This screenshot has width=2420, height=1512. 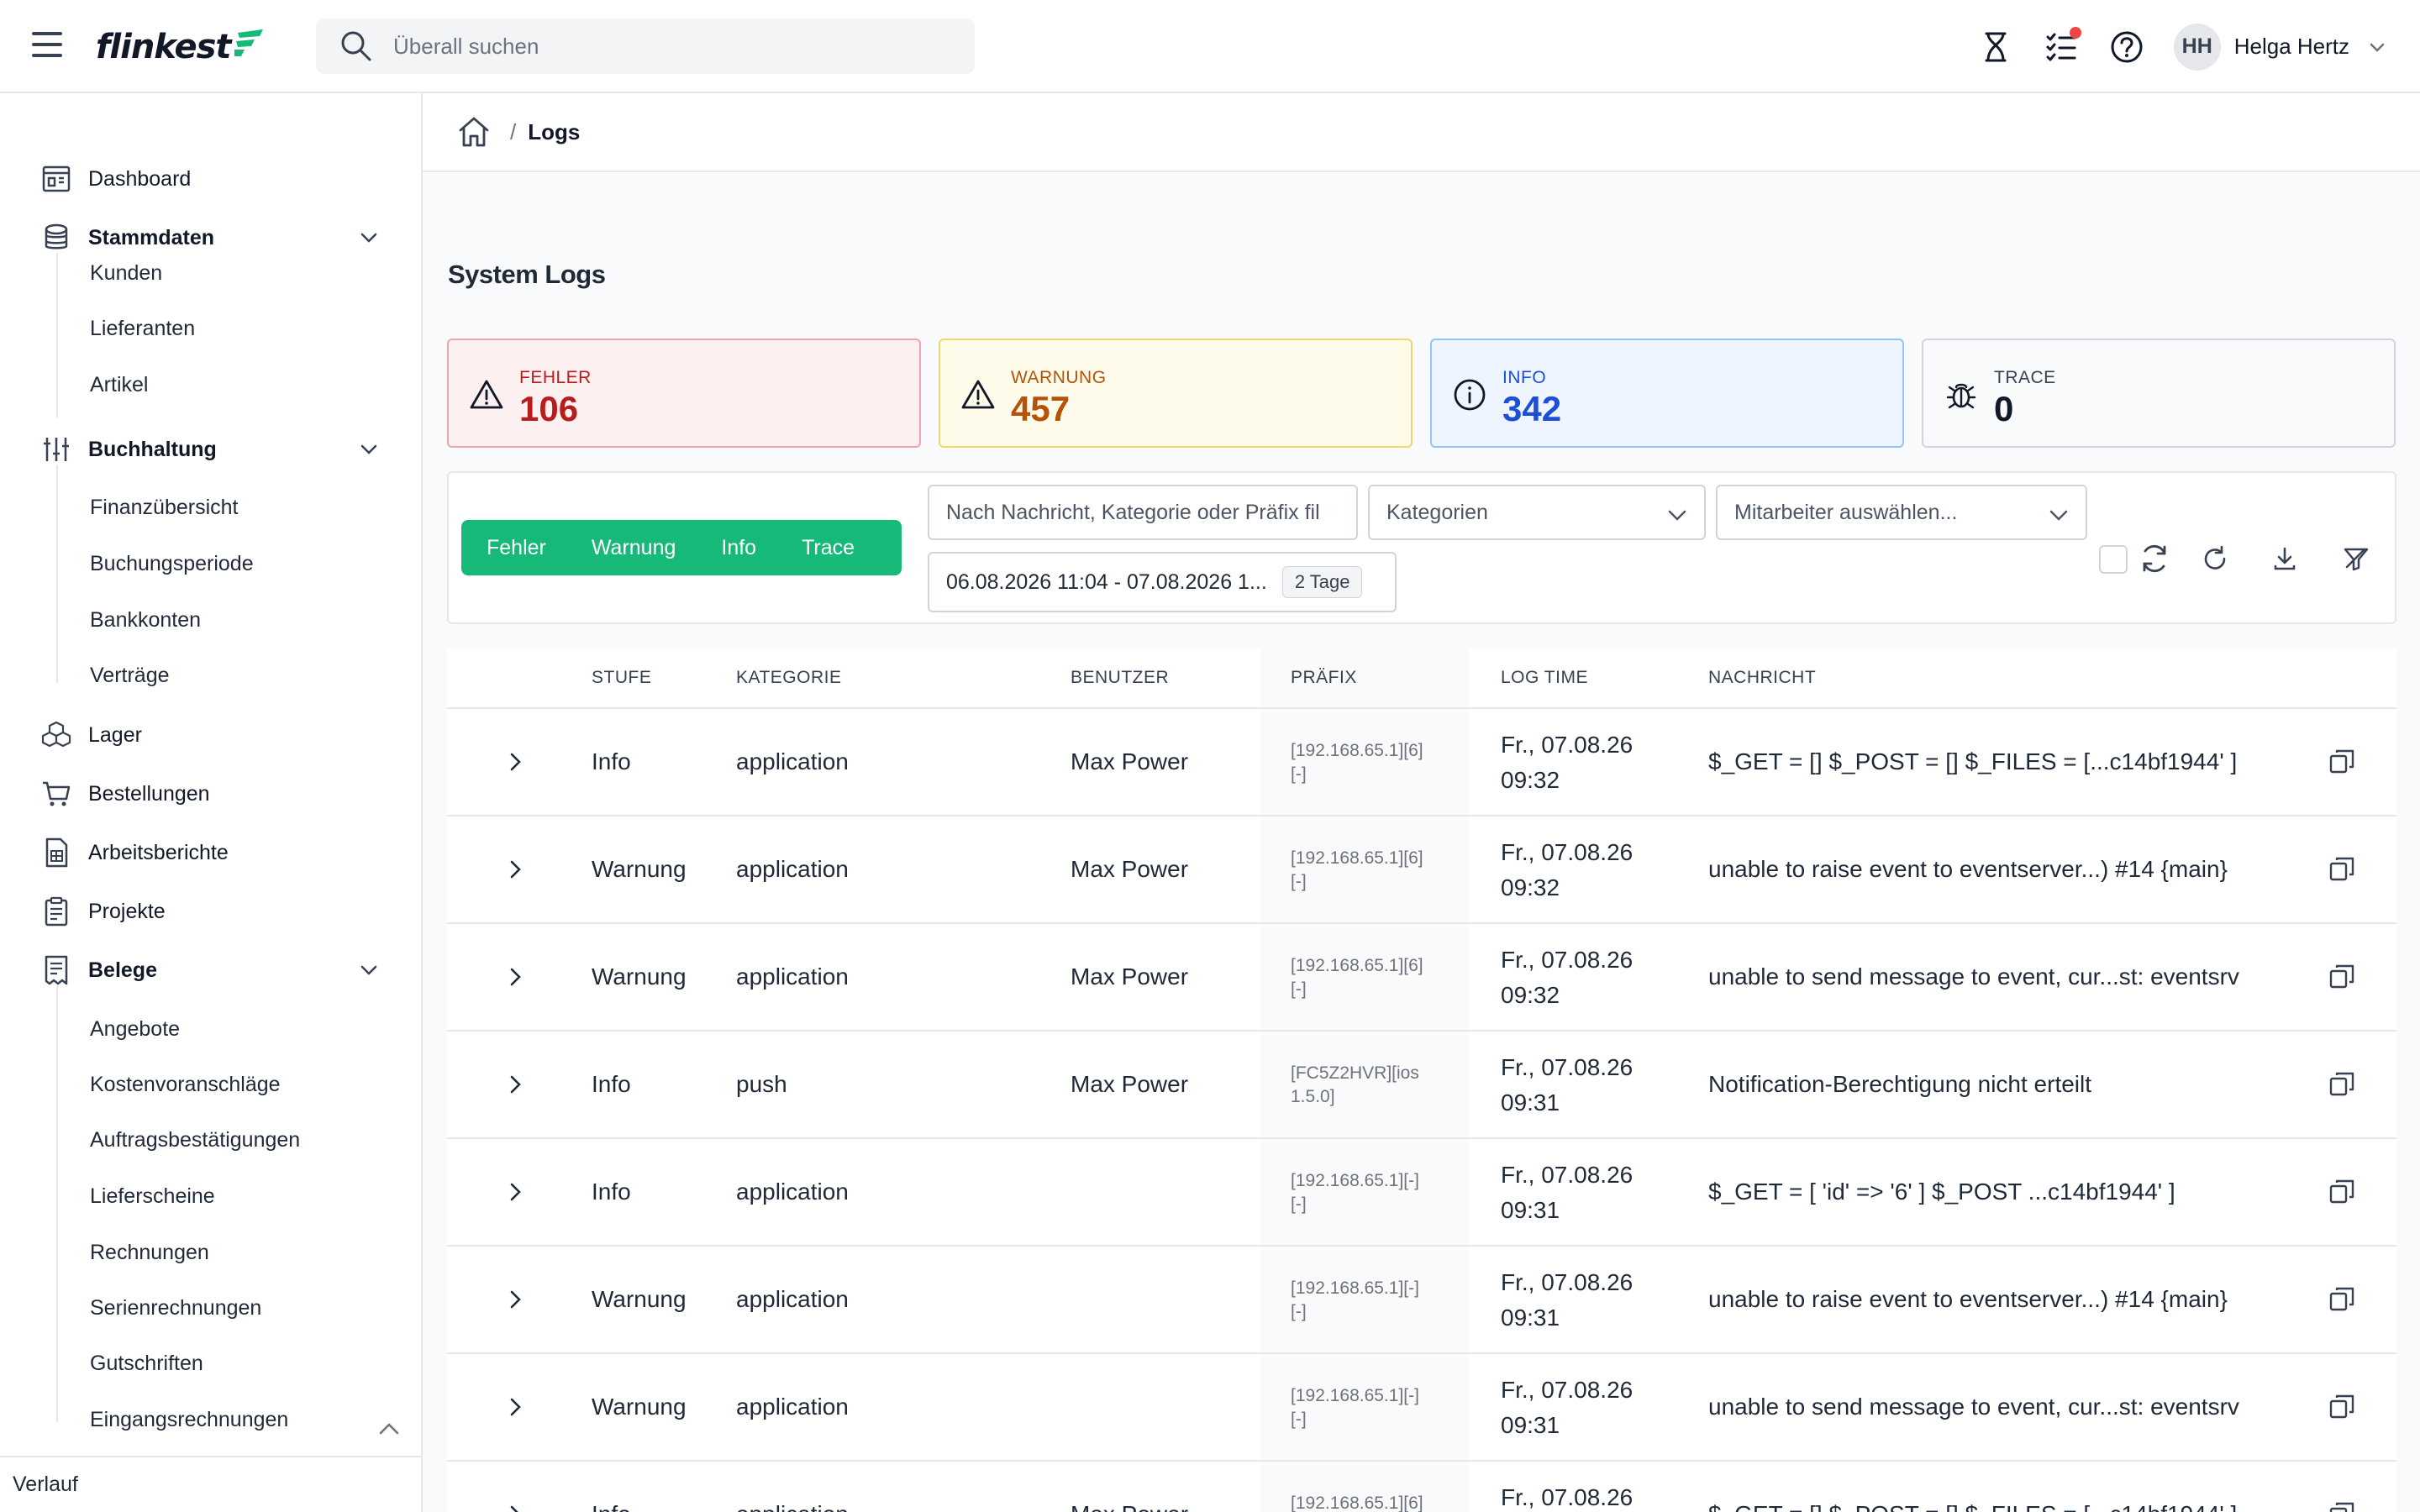 I want to click on column-header-benutzer: BENUTZER, so click(x=1120, y=678).